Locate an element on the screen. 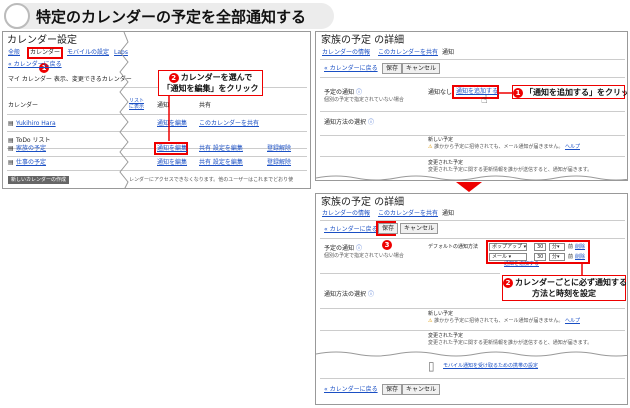 This screenshot has width=630, height=408. col-calendar: カレンダー is located at coordinates (23, 105).